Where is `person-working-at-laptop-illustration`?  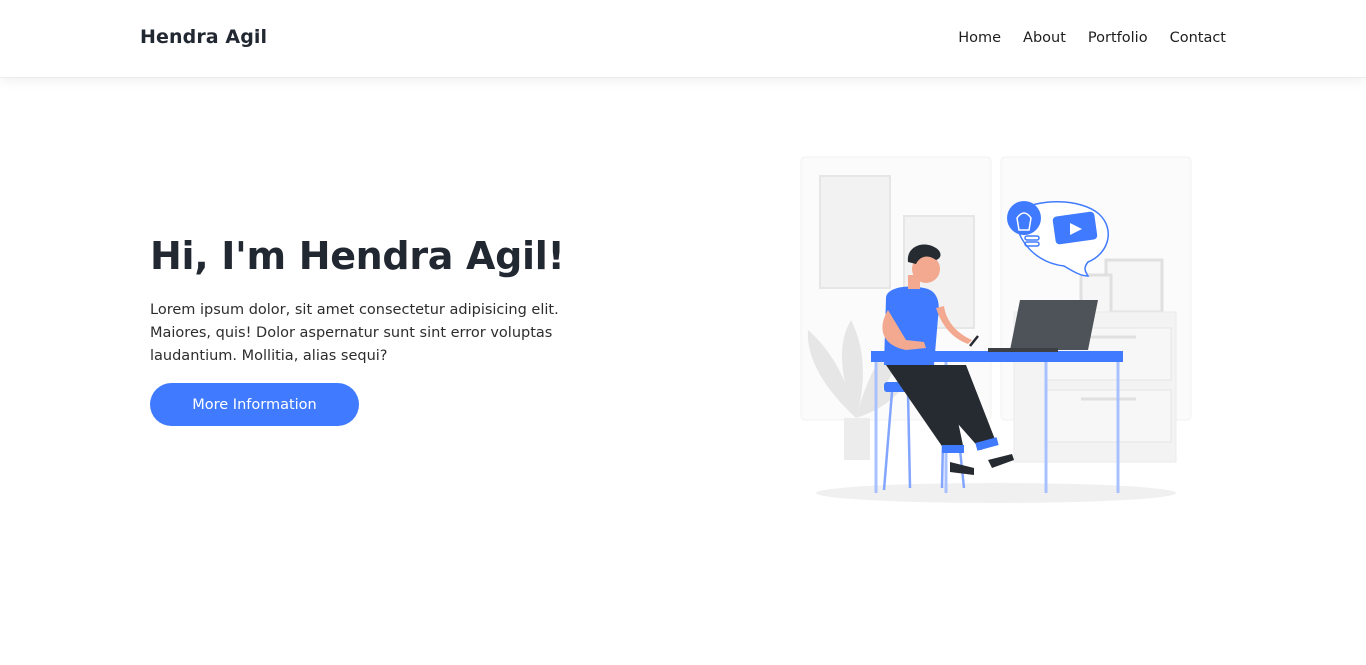 person-working-at-laptop-illustration is located at coordinates (996, 329).